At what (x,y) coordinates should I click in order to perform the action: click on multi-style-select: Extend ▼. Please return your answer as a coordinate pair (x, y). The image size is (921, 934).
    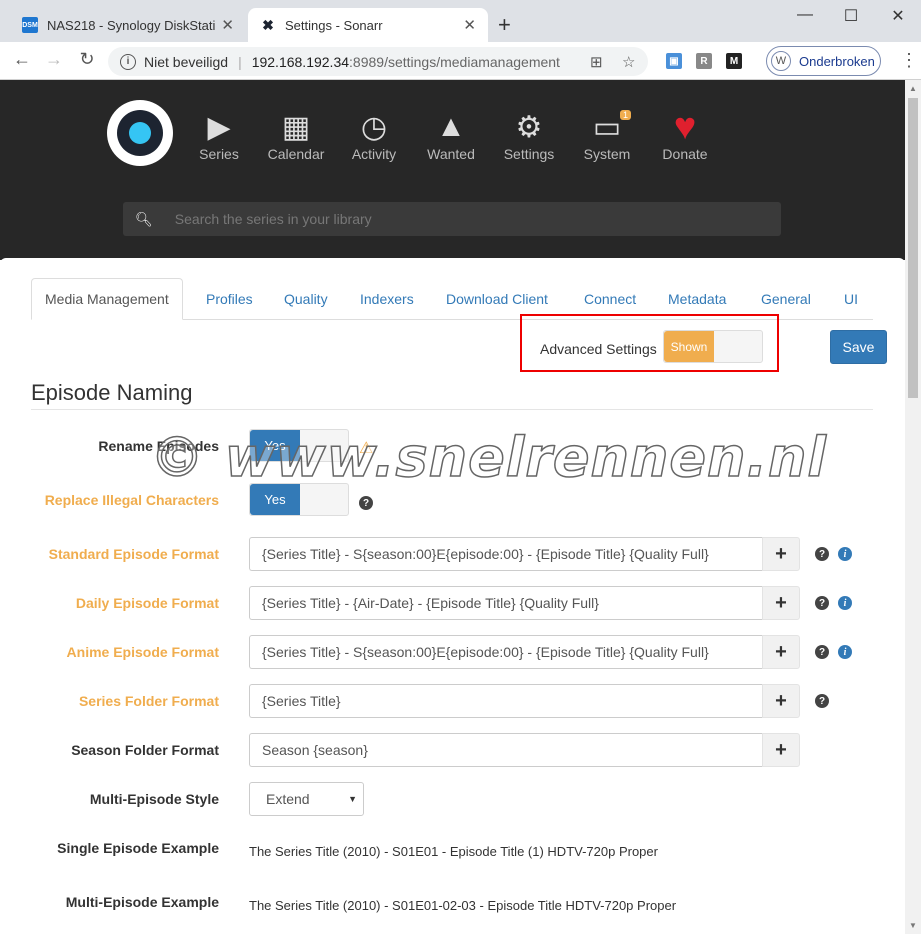
    Looking at the image, I should click on (306, 799).